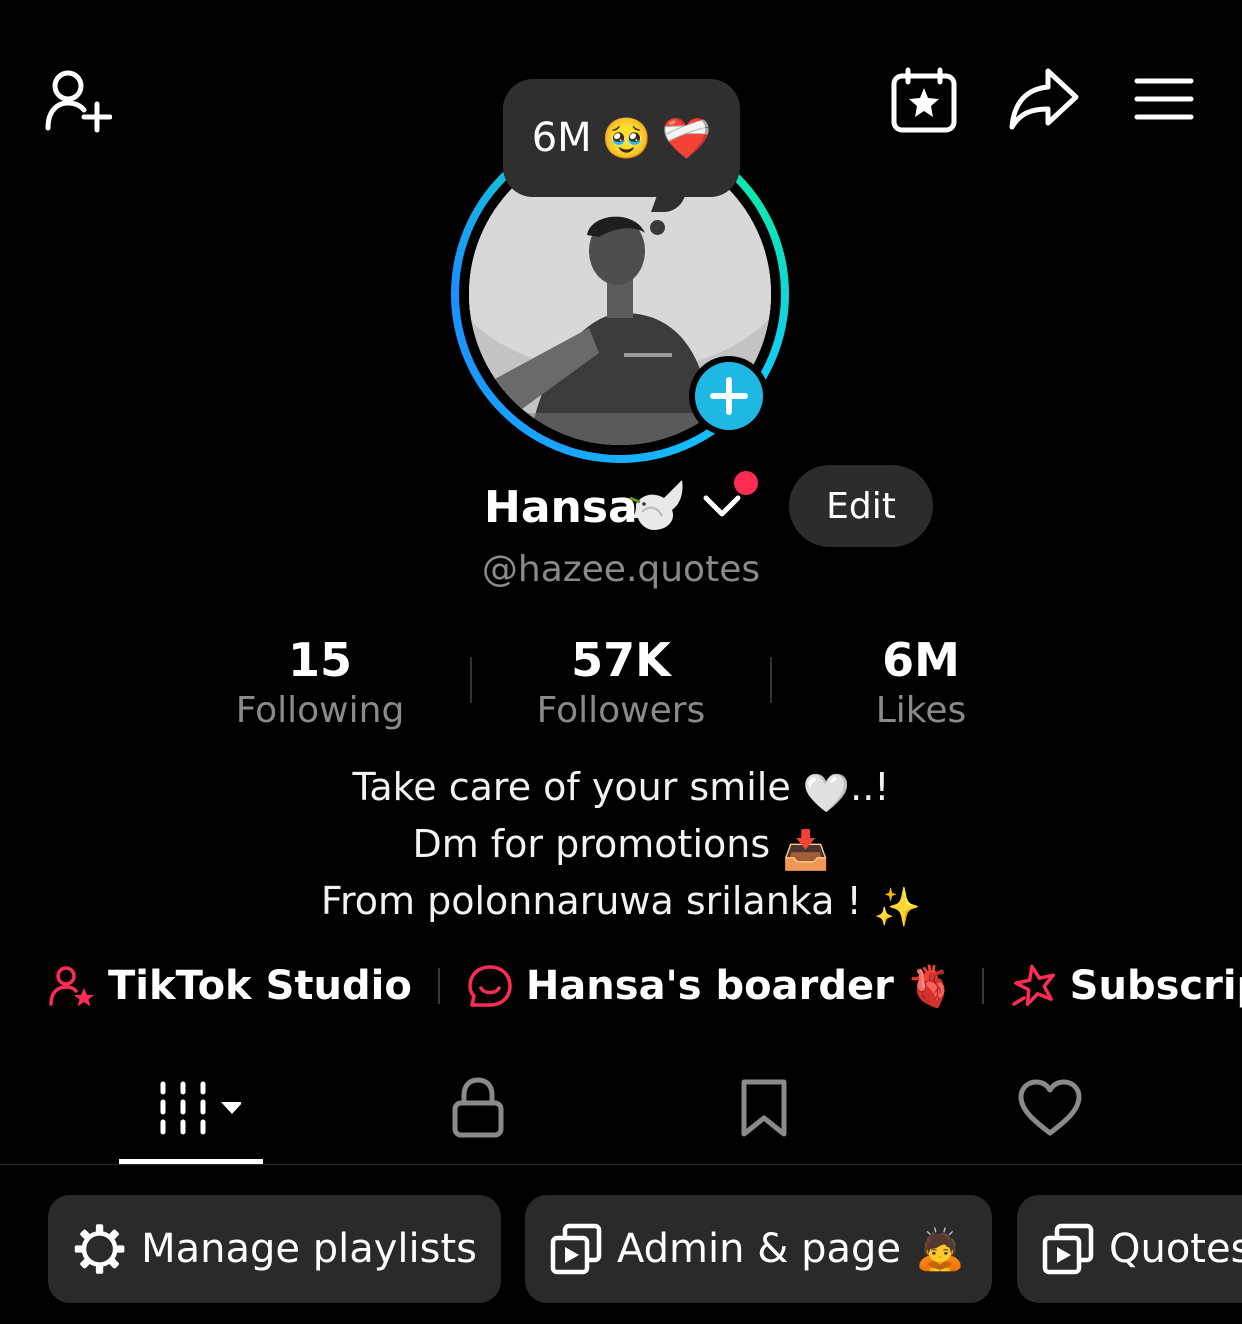  Describe the element at coordinates (71, 986) in the screenshot. I see `creator-star-icon` at that location.